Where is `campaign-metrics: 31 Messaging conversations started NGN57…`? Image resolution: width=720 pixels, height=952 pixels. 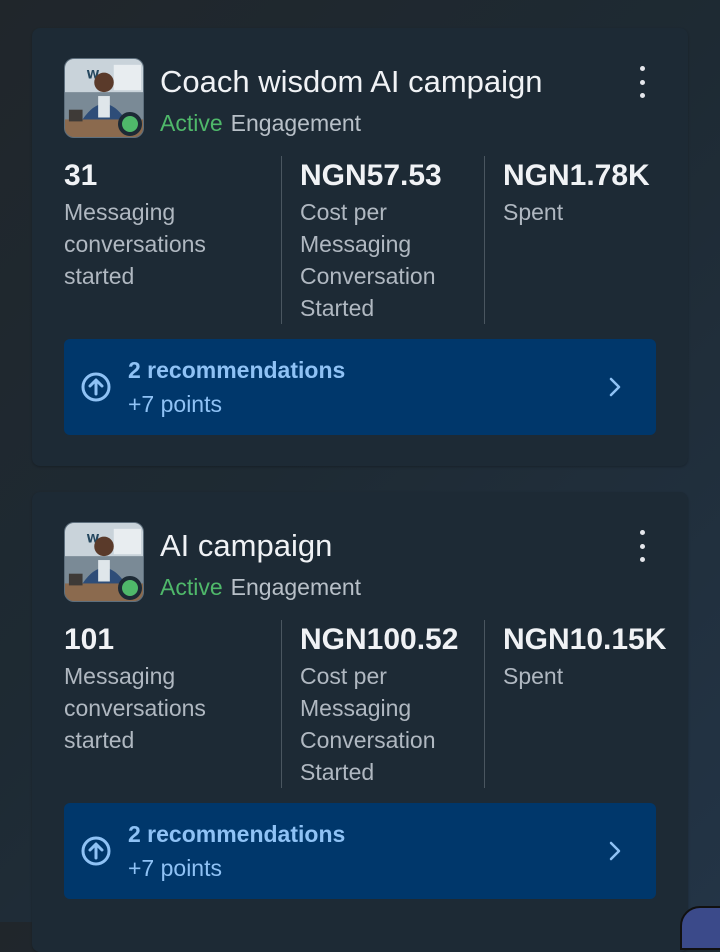
campaign-metrics: 31 Messaging conversations started NGN57… is located at coordinates (364, 240).